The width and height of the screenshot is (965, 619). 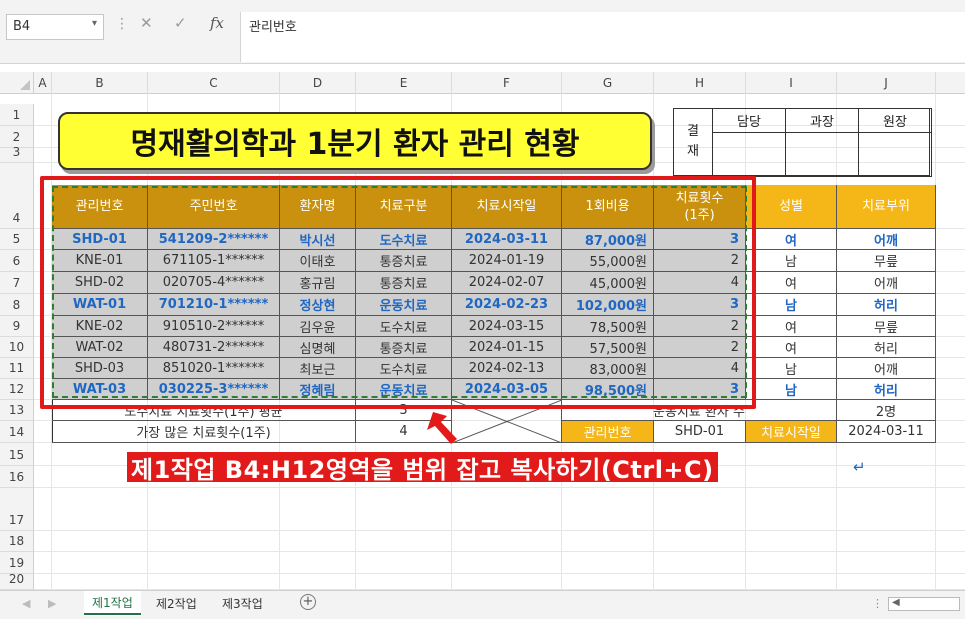 I want to click on instruction-banner: 제1작업 B4:H12영역을 범위 잡고 복사하기(Ctrl+C), so click(x=422, y=468).